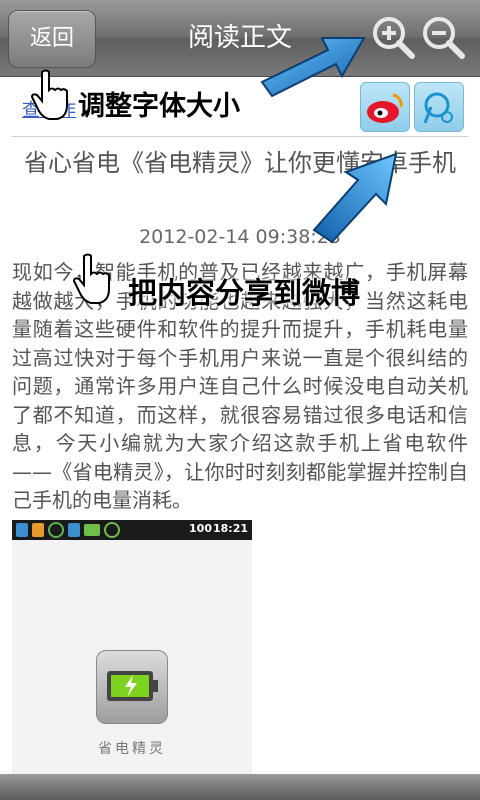 The width and height of the screenshot is (480, 800). Describe the element at coordinates (240, 136) in the screenshot. I see `divider` at that location.